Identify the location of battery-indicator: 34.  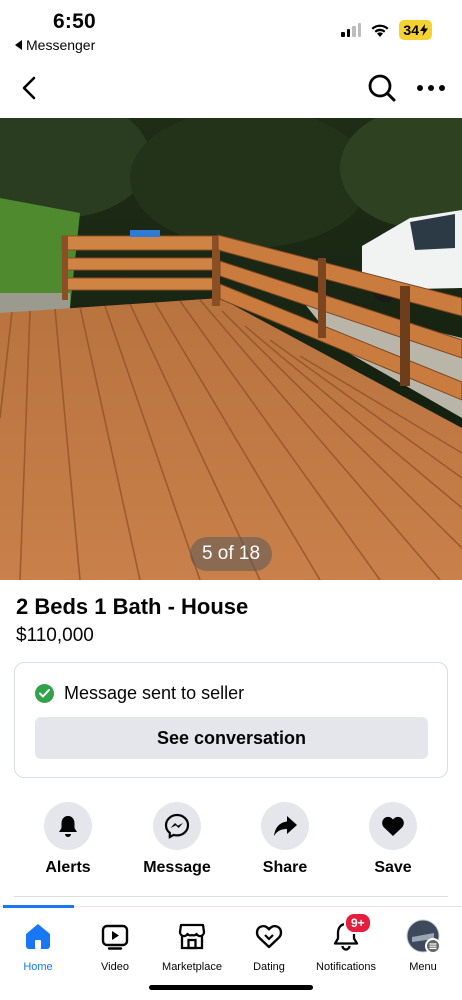
(415, 30).